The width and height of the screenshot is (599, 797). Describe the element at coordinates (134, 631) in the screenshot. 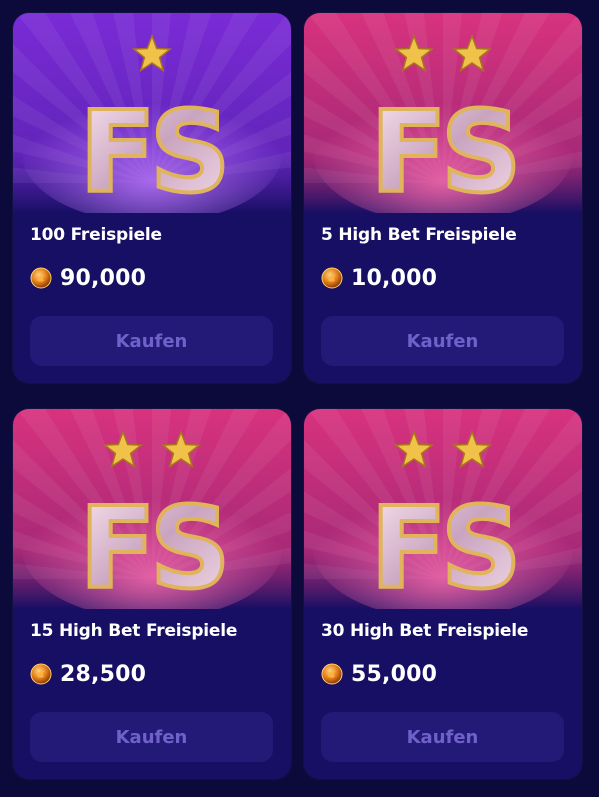

I see `offer-title: 15 High Bet Freispiele` at that location.